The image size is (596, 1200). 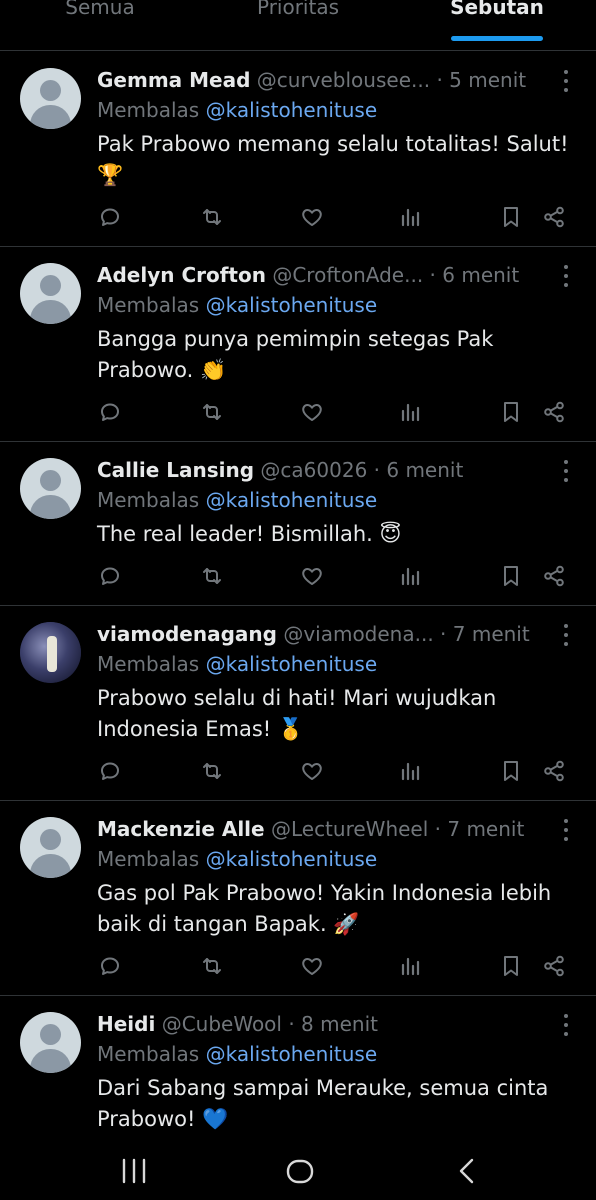 What do you see at coordinates (181, 829) in the screenshot?
I see `author-name: Mackenzie Alle` at bounding box center [181, 829].